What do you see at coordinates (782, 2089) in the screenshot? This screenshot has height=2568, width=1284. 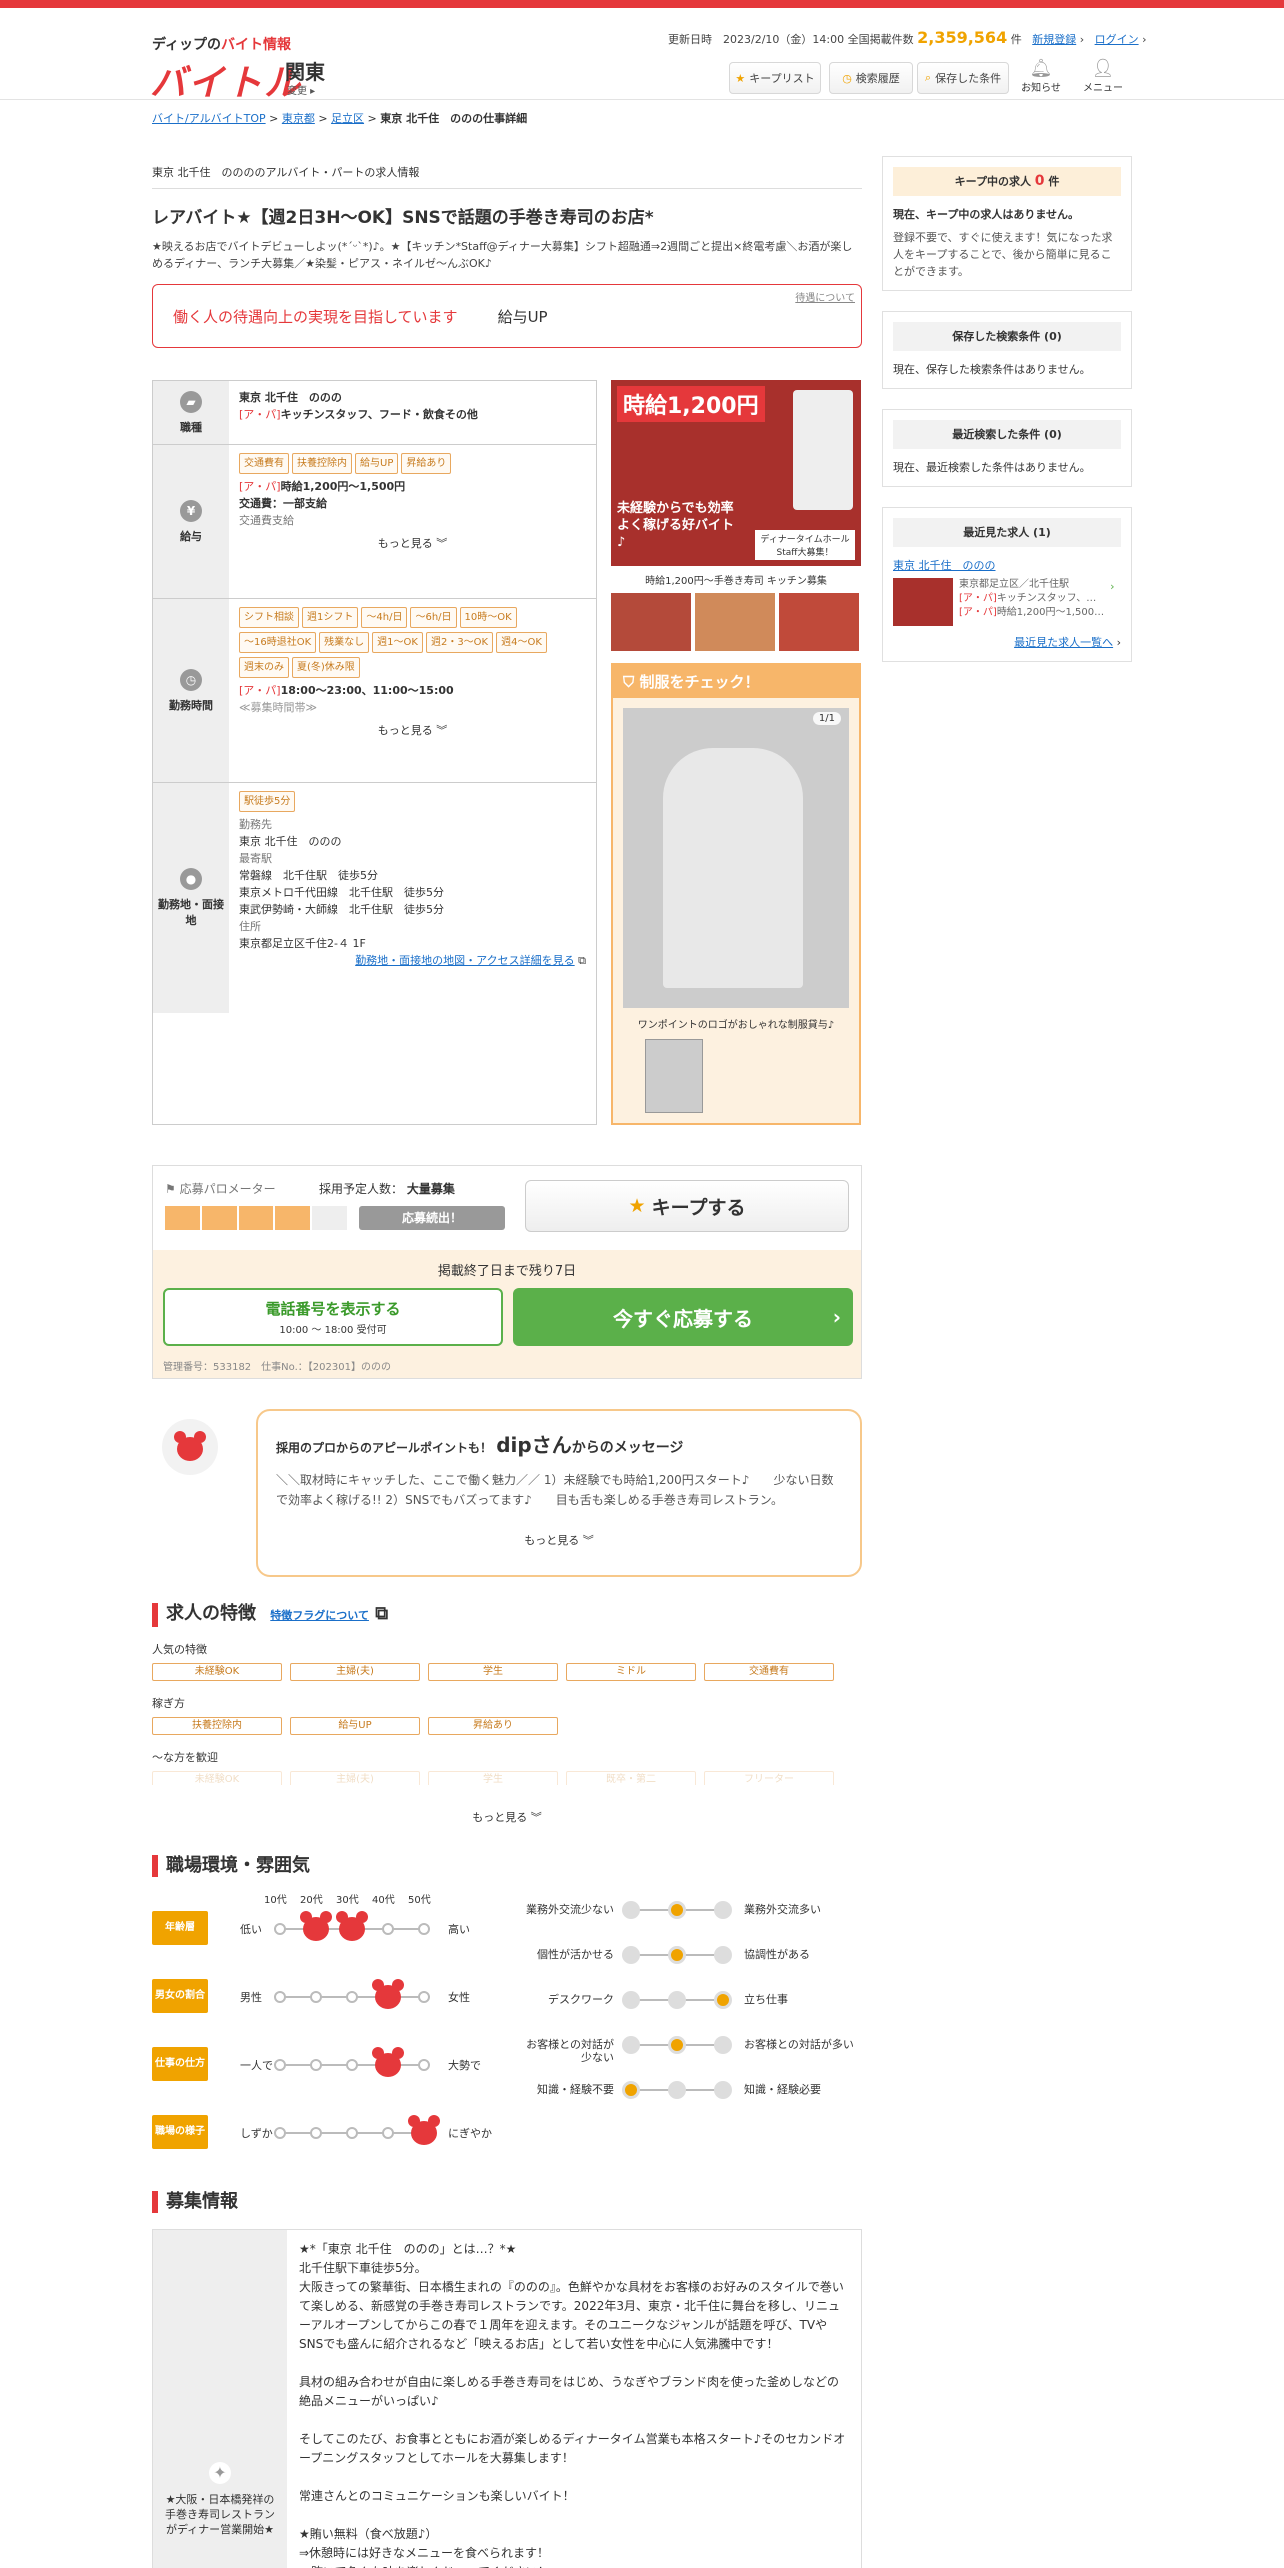 I see `env-right-label: 知識・経験必要` at bounding box center [782, 2089].